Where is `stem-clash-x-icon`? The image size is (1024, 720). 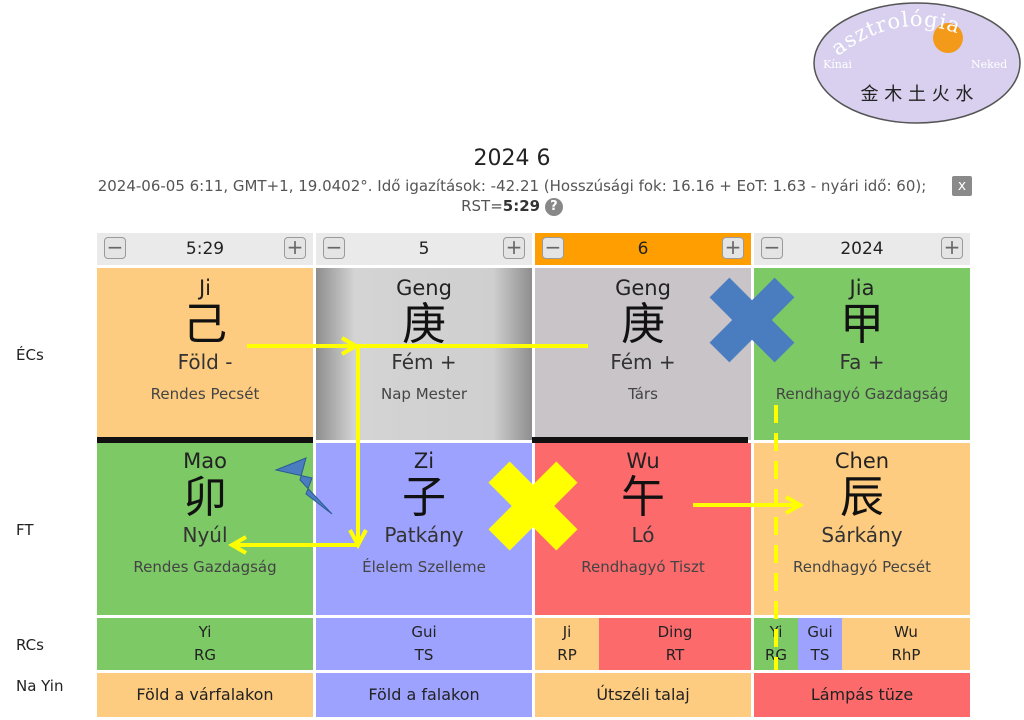
stem-clash-x-icon is located at coordinates (752, 320).